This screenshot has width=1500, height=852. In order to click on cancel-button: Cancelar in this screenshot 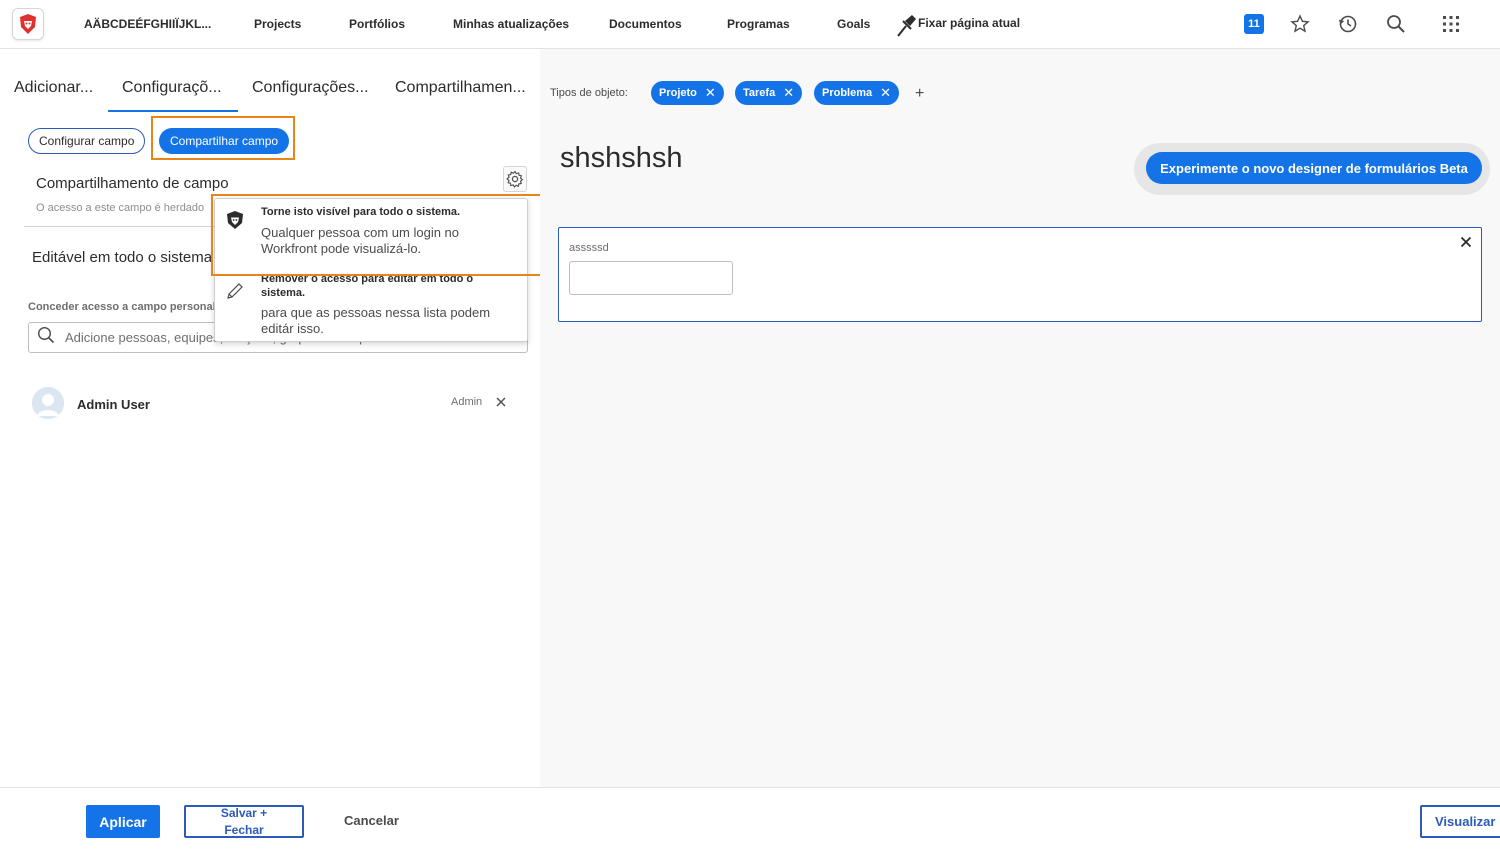, I will do `click(371, 820)`.